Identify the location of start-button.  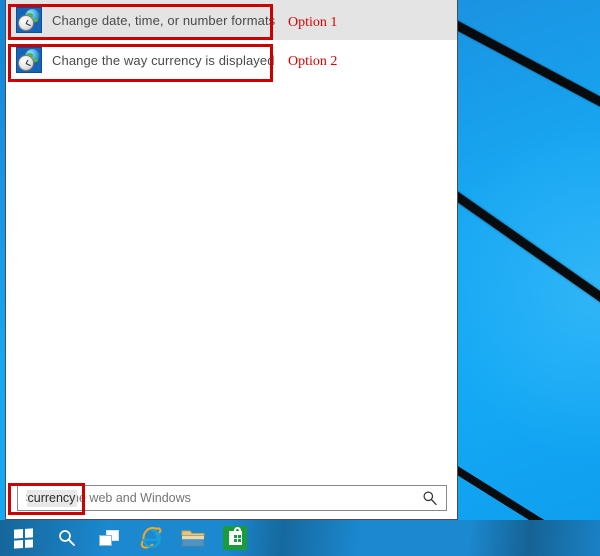
(23, 538).